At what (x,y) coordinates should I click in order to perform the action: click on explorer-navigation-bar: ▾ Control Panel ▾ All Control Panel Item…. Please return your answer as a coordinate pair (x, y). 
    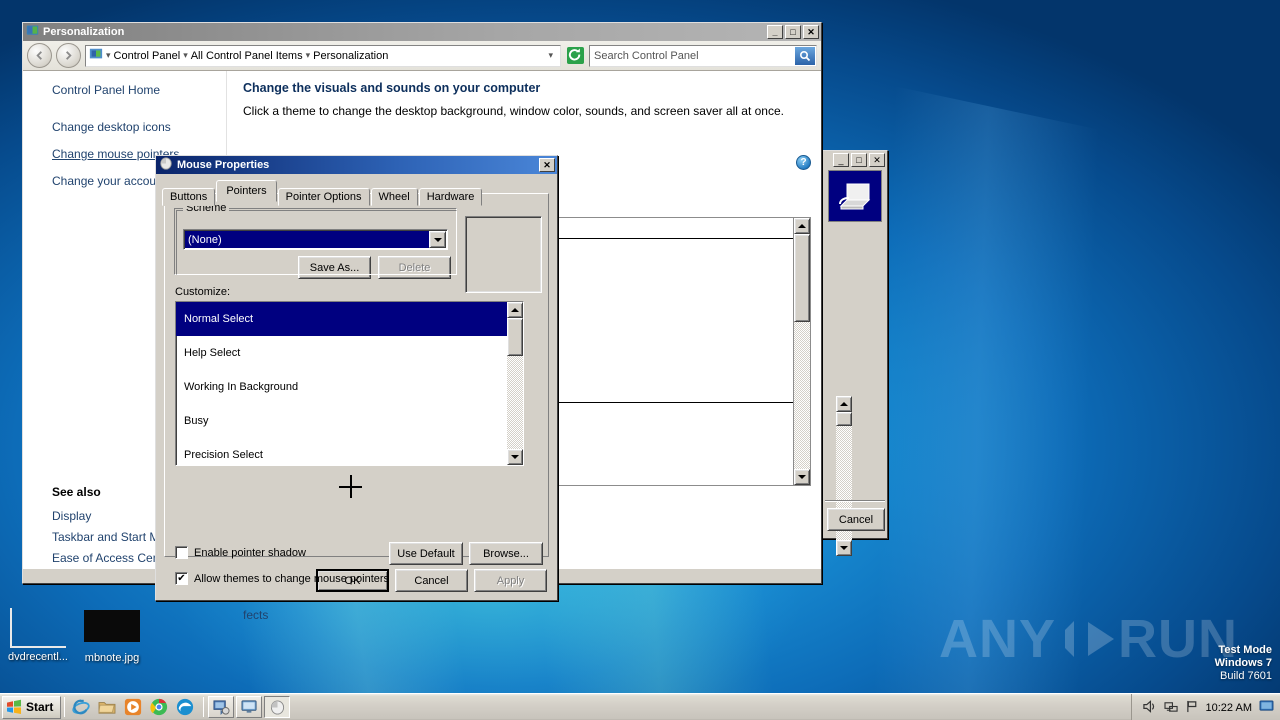
    Looking at the image, I should click on (422, 56).